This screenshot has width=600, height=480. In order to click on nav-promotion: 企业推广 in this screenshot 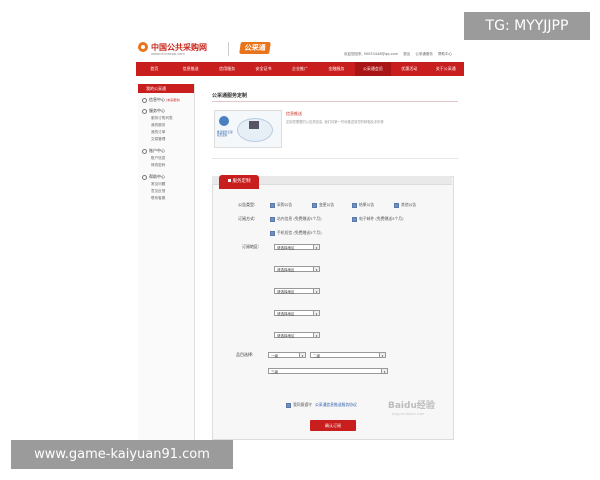, I will do `click(300, 69)`.